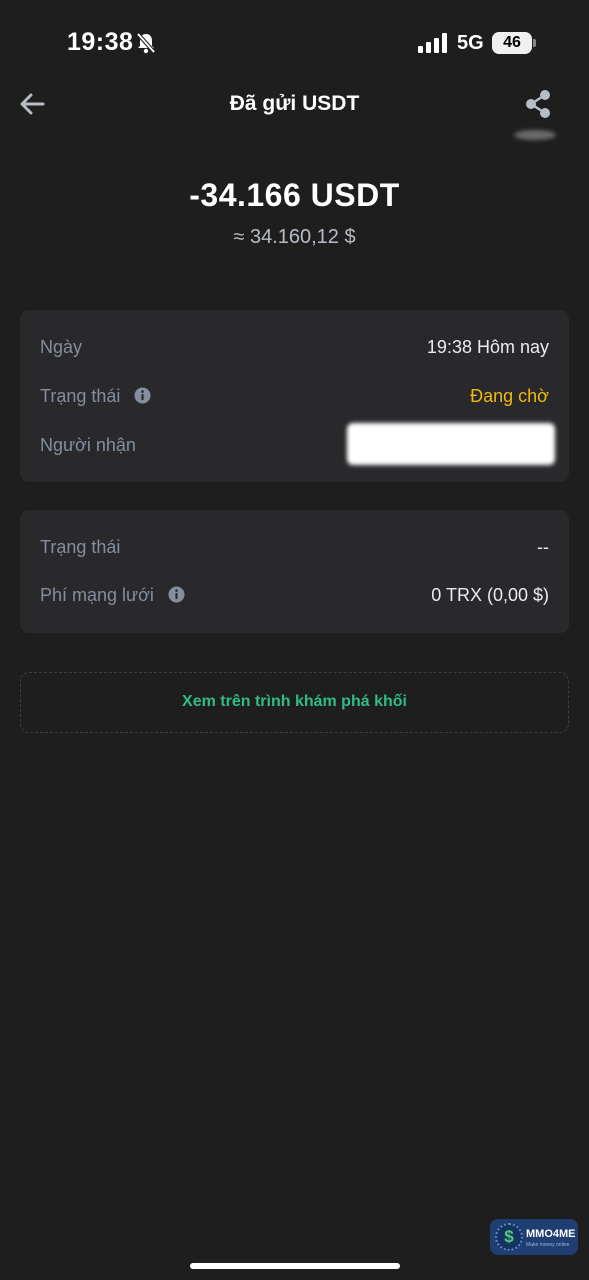  What do you see at coordinates (294, 103) in the screenshot?
I see `page-title: Đã gửi USDT` at bounding box center [294, 103].